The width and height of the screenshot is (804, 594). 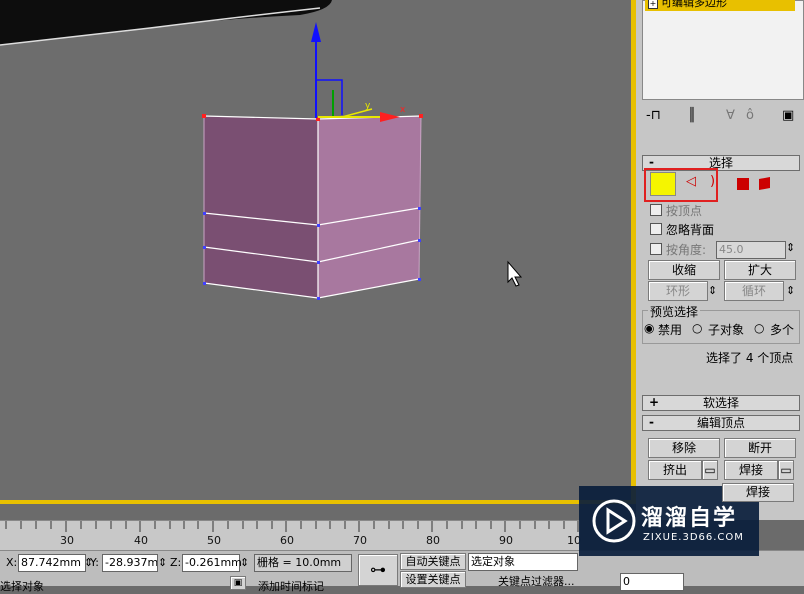 What do you see at coordinates (653, 4) in the screenshot?
I see `expand-icon: +` at bounding box center [653, 4].